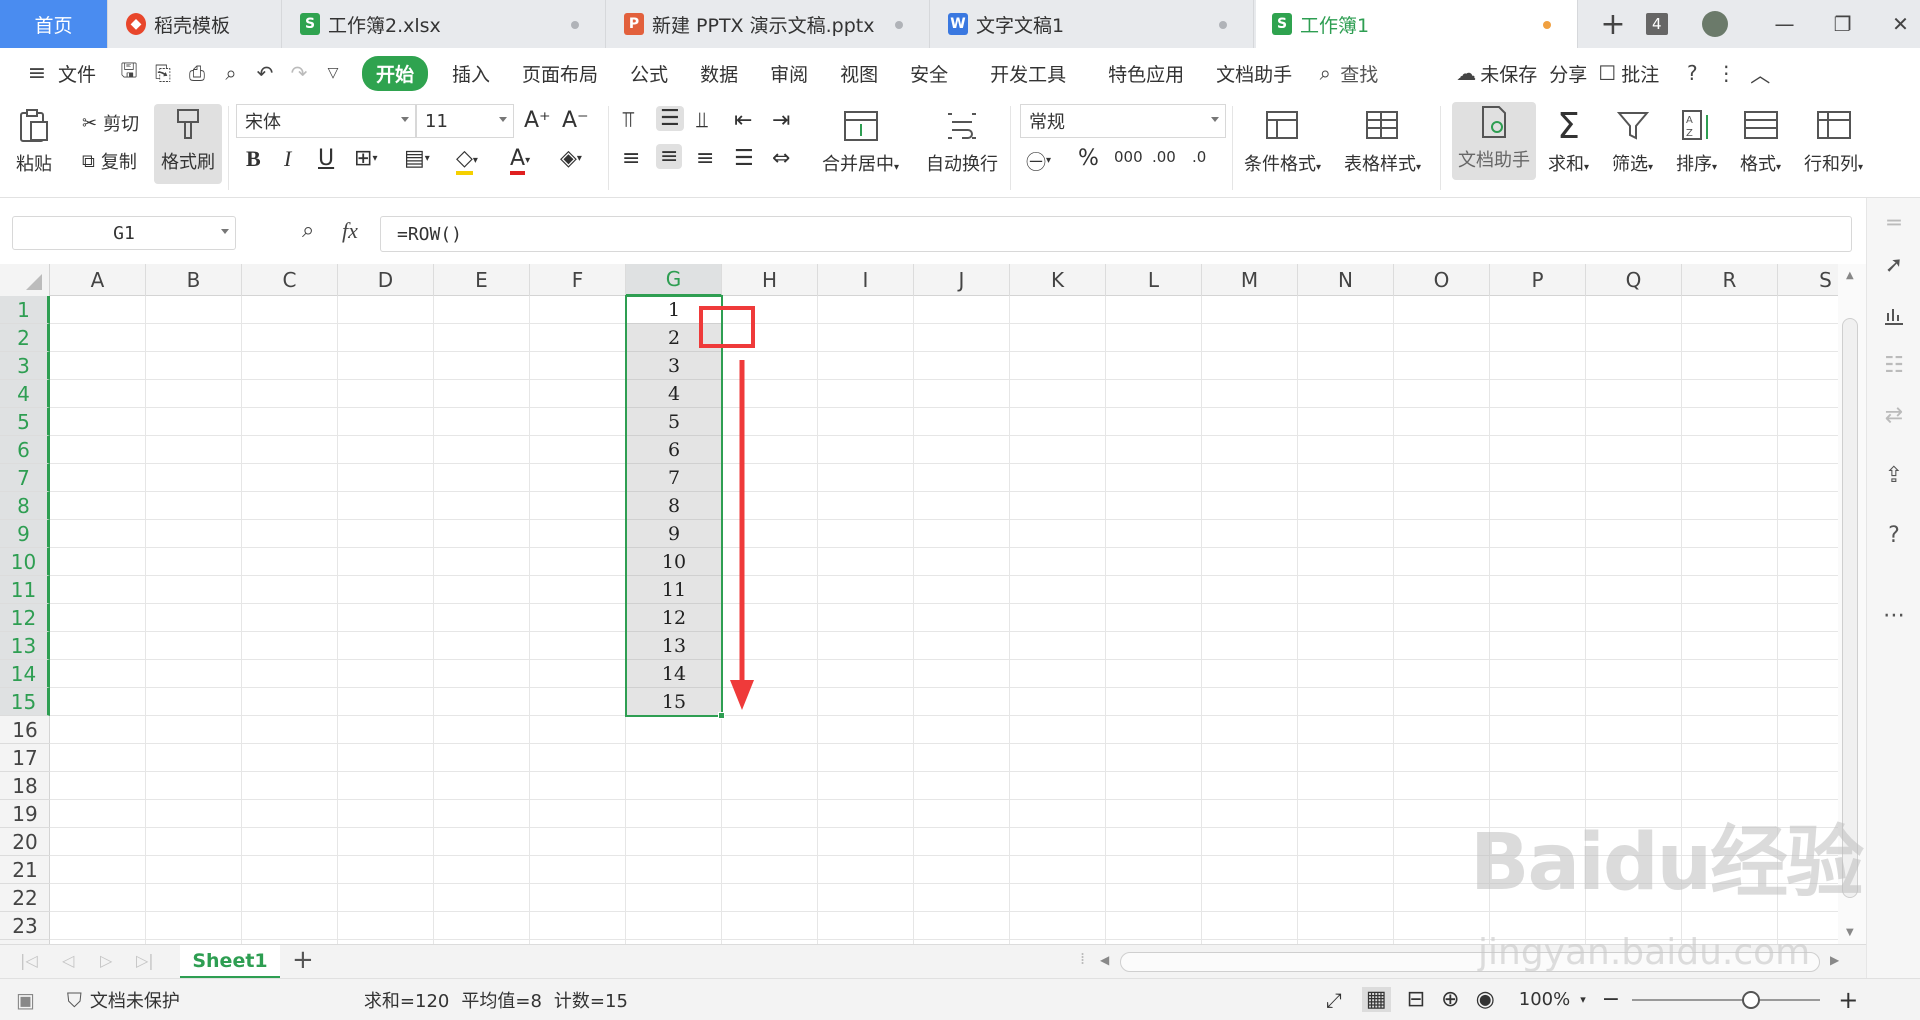  I want to click on row-header-14: 14, so click(25, 674).